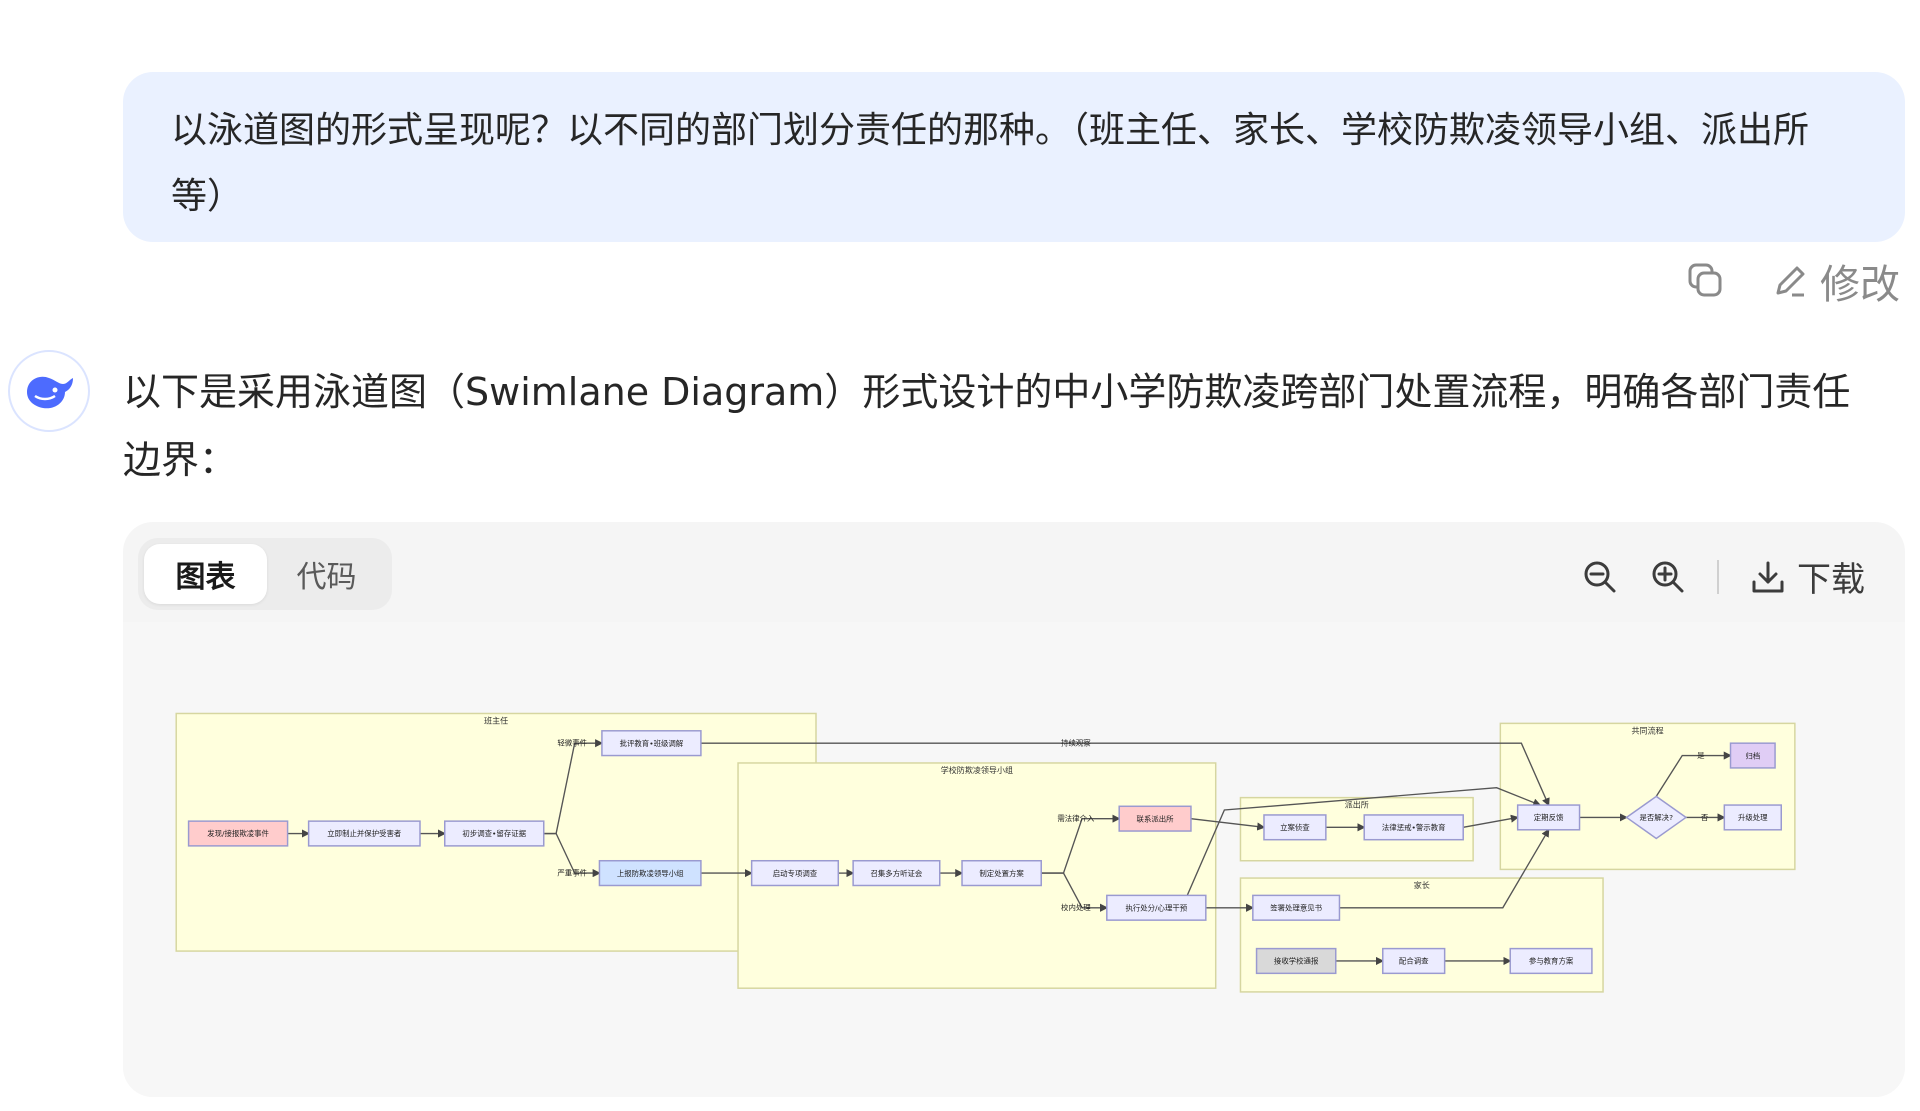 This screenshot has height=1111, width=1920. I want to click on flow-node-n6: 启动专项调查, so click(795, 873).